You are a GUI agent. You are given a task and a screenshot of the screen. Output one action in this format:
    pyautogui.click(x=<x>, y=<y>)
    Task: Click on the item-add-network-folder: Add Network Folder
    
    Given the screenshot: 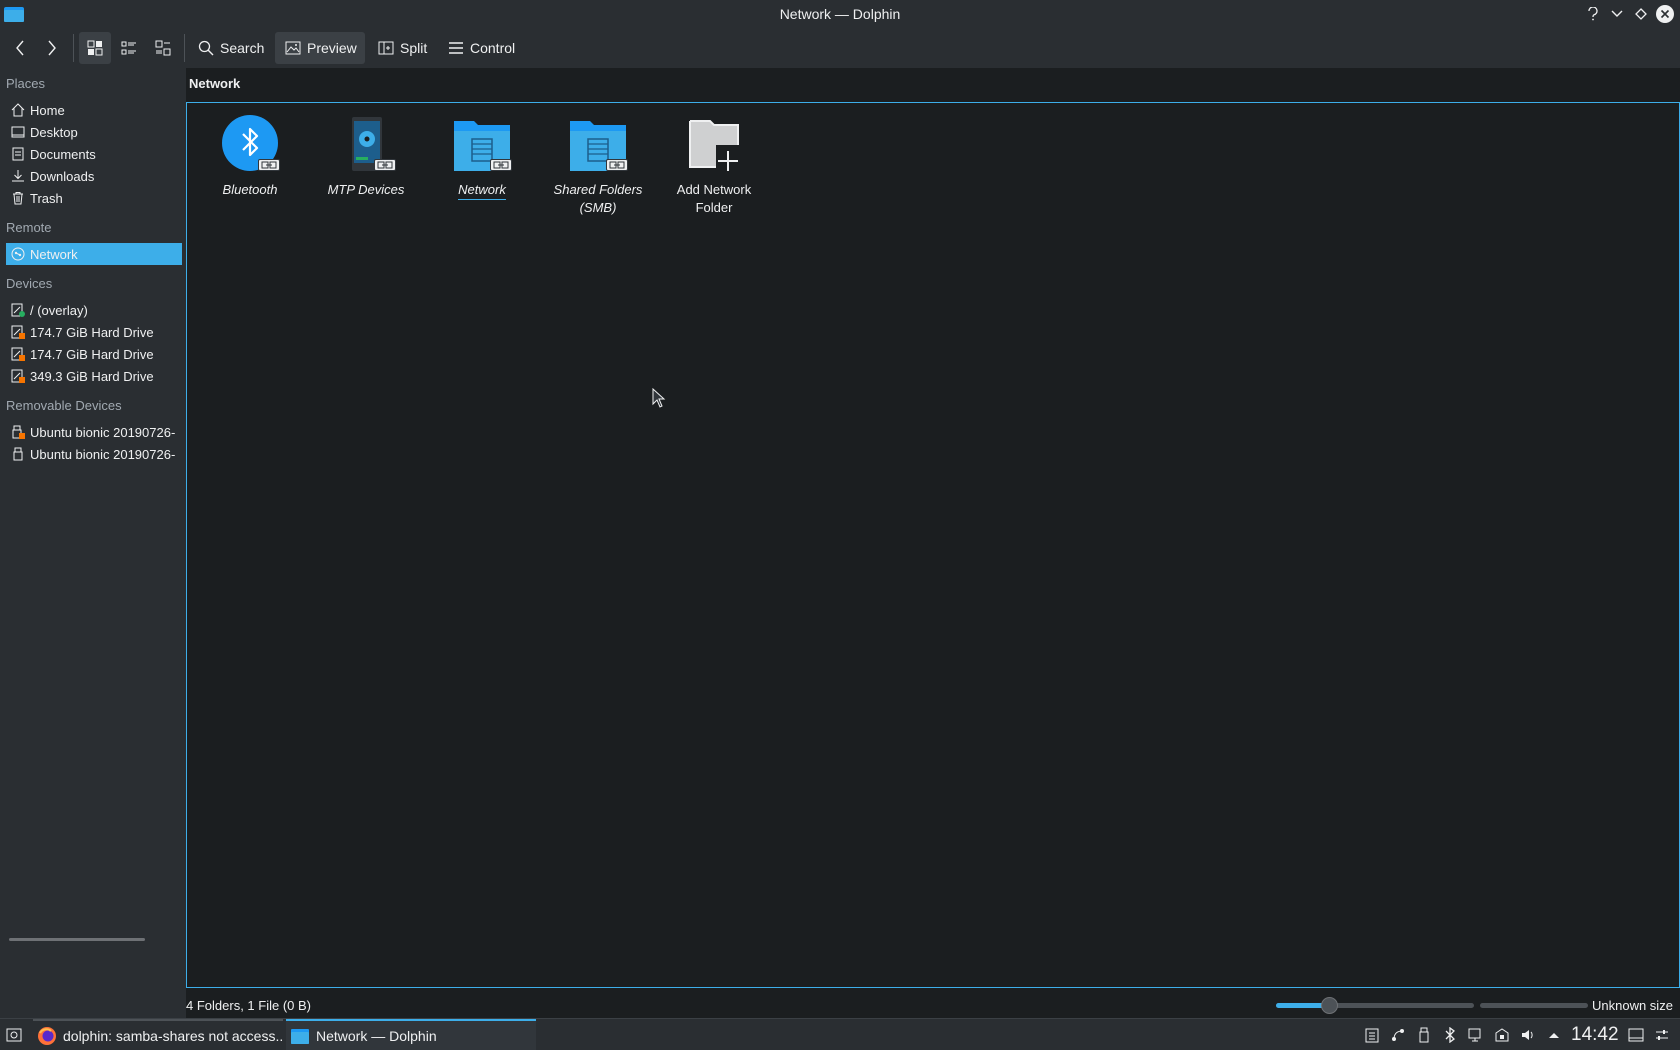 What is the action you would take?
    pyautogui.click(x=714, y=165)
    